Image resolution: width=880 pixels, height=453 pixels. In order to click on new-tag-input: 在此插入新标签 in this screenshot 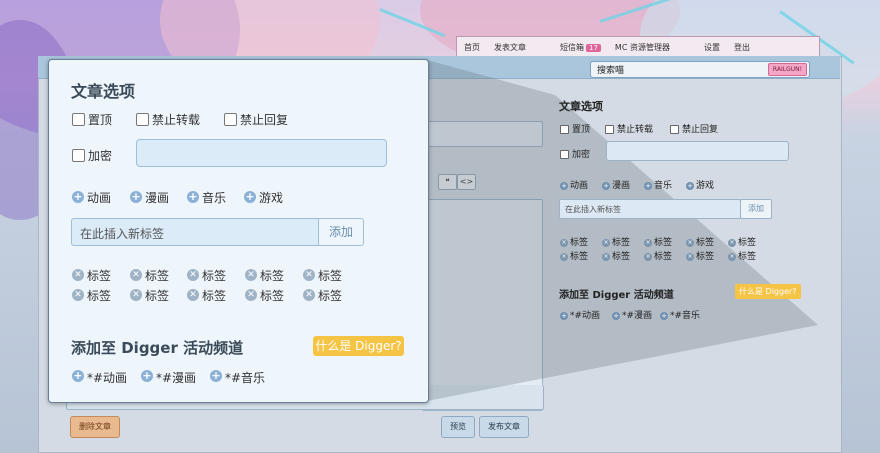, I will do `click(195, 232)`.